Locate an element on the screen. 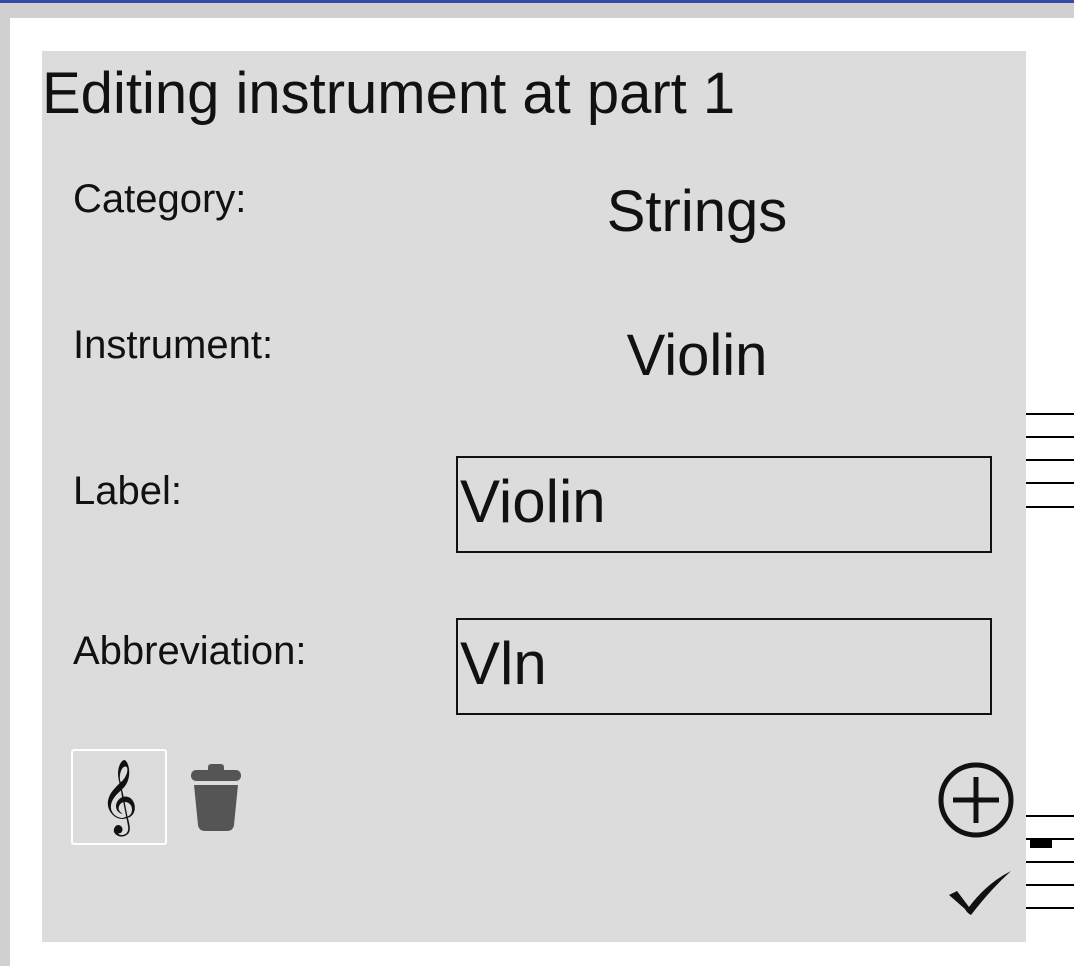 Image resolution: width=1074 pixels, height=966 pixels. plus-circle-icon is located at coordinates (976, 800).